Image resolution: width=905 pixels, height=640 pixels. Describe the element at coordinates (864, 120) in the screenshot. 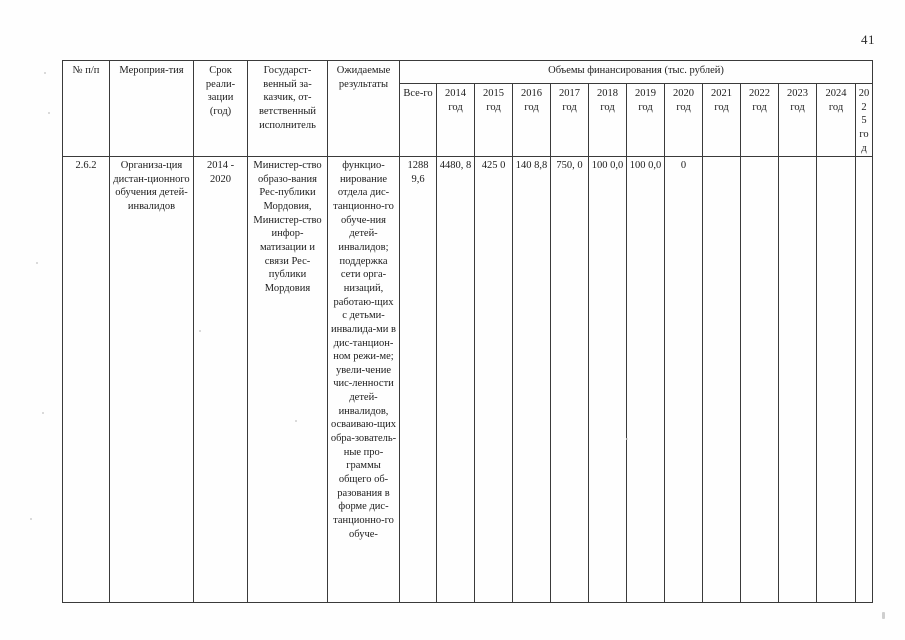

I see `header-year-2025: 202 5 год` at that location.